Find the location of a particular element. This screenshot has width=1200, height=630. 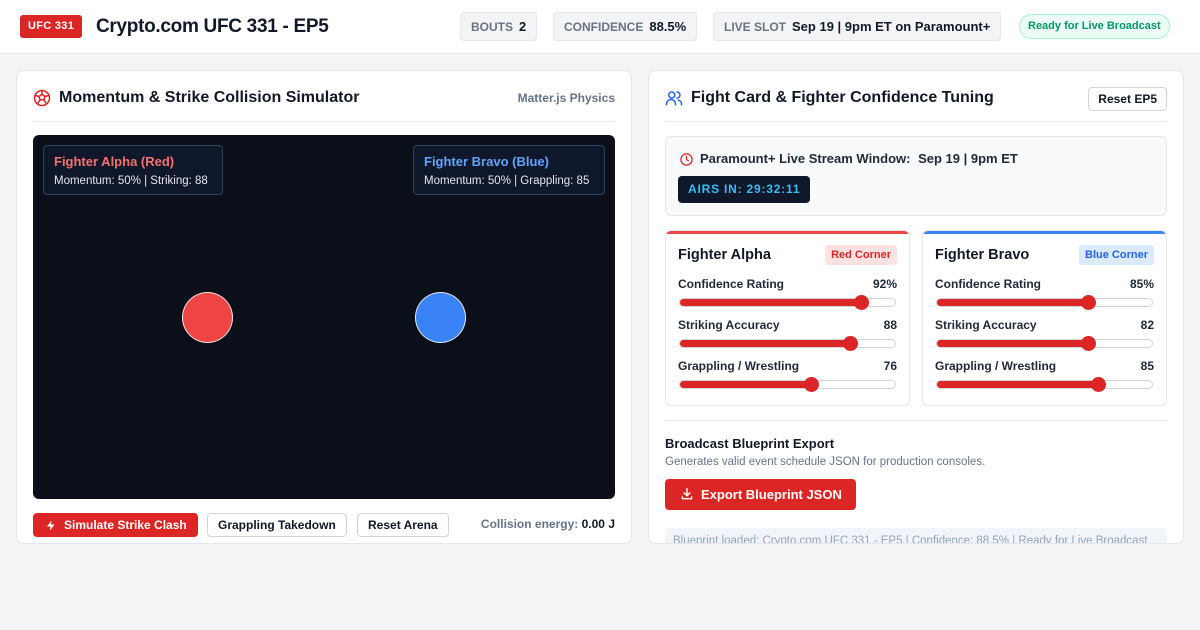

stat-value: Sep 19 | 9pm ET on Paramount+ is located at coordinates (891, 26).